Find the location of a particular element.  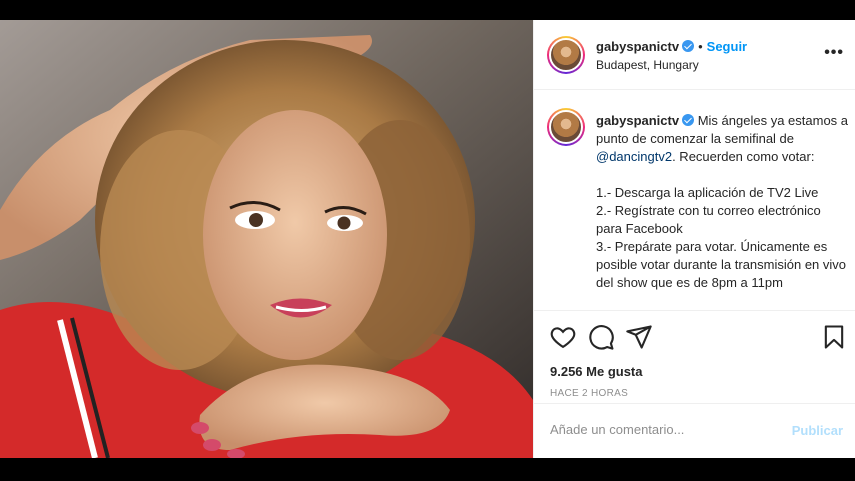

follow-button: Seguir is located at coordinates (727, 46).